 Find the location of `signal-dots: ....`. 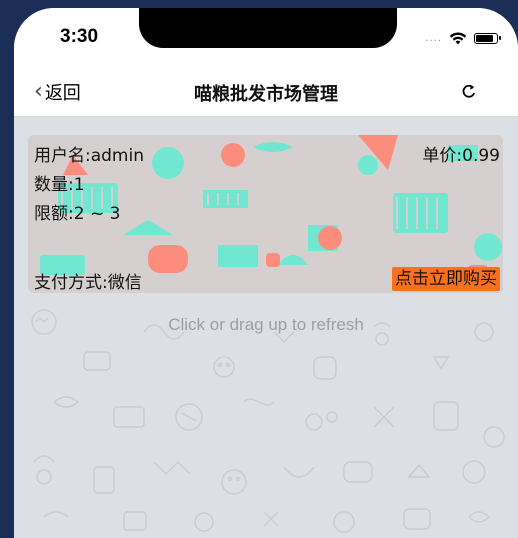

signal-dots: .... is located at coordinates (433, 38).